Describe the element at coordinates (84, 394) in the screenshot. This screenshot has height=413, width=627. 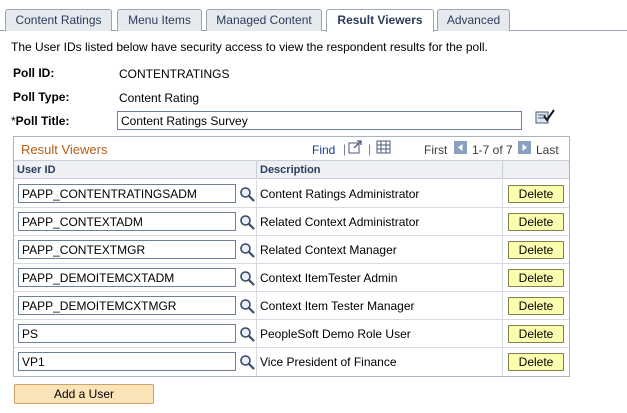
I see `add-user-button: Add a User` at that location.